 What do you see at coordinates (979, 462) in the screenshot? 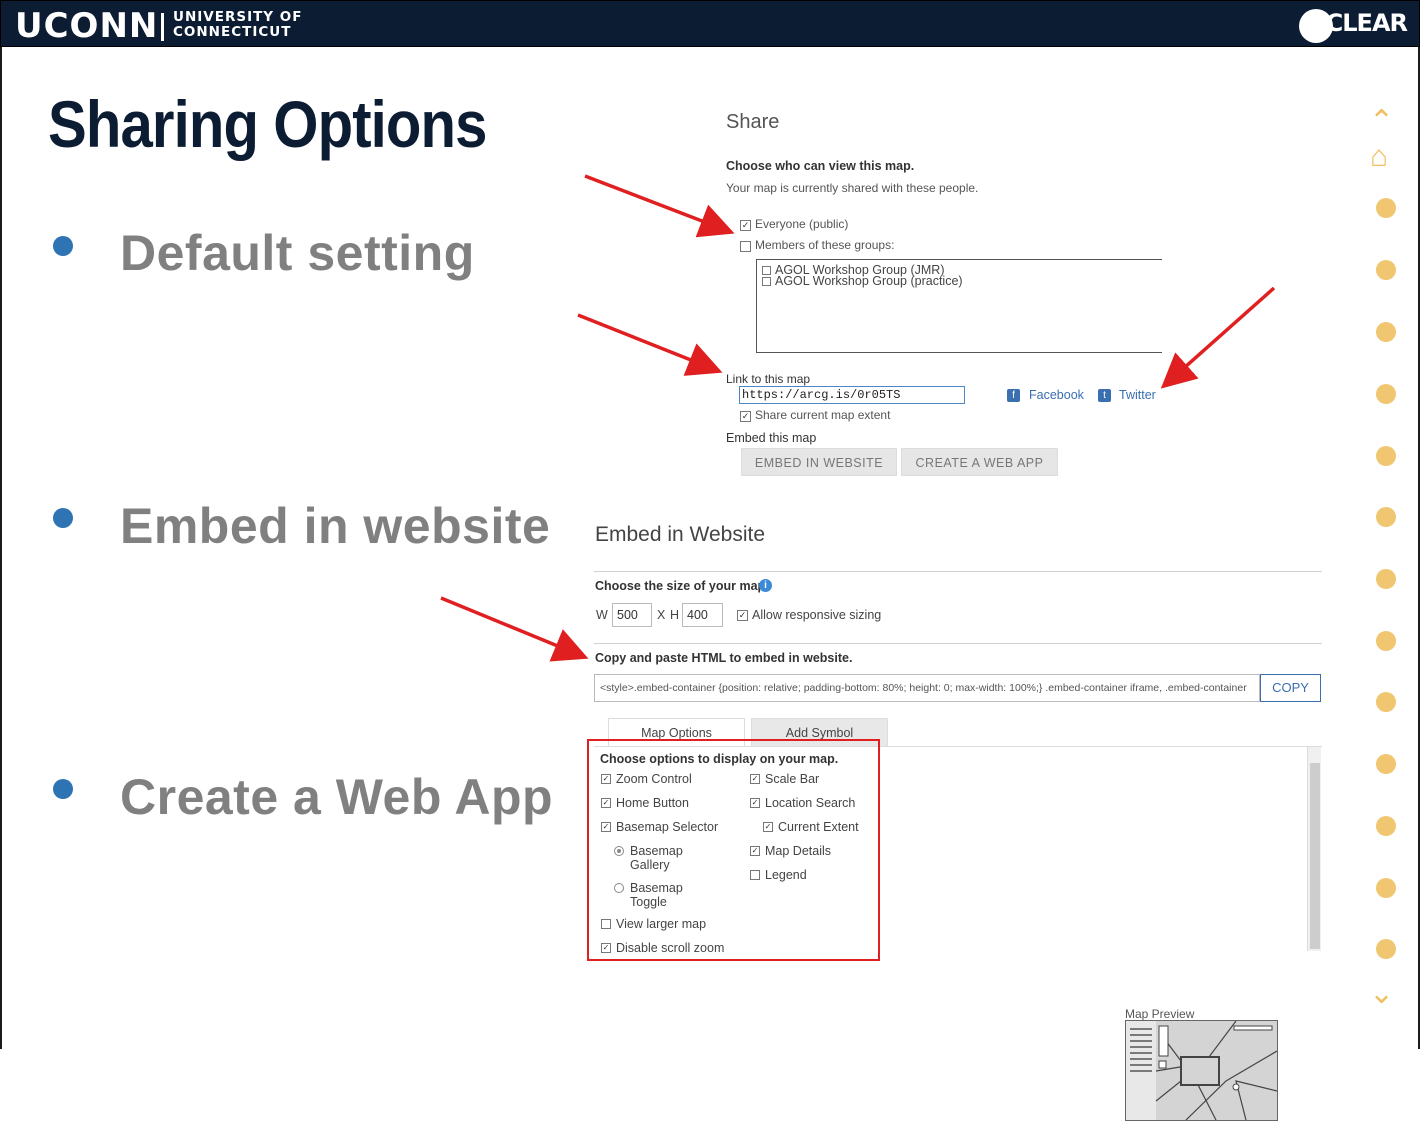
I see `create-web-app-button: CREATE A WEB APP` at bounding box center [979, 462].